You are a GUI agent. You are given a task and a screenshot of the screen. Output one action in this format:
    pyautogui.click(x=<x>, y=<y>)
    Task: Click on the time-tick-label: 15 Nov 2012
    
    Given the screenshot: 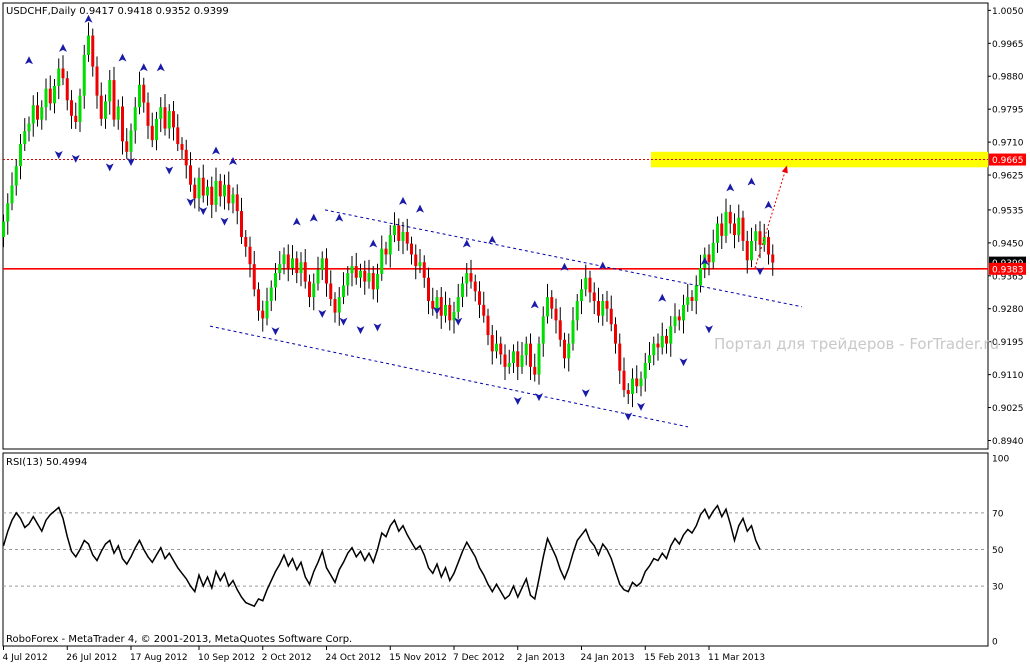 What is the action you would take?
    pyautogui.click(x=418, y=658)
    